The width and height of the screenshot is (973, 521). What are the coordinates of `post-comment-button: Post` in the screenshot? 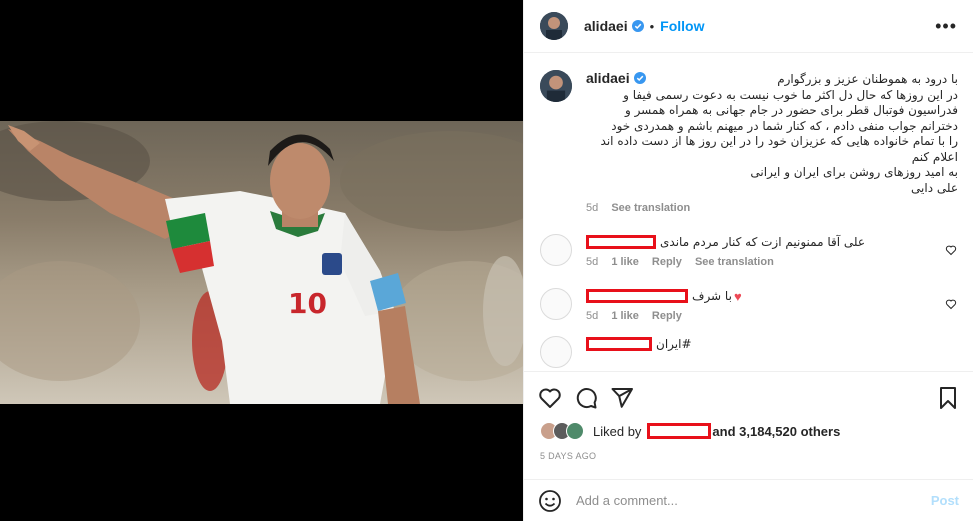 It's located at (945, 500).